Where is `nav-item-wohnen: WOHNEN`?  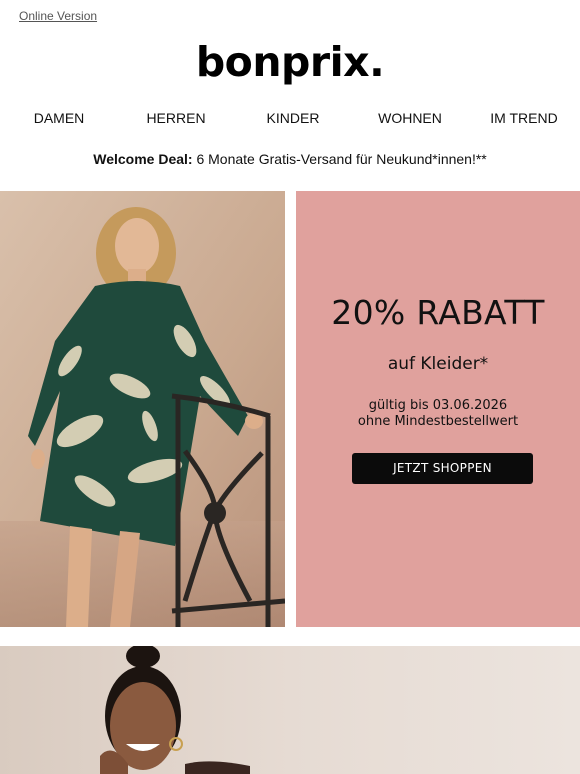 nav-item-wohnen: WOHNEN is located at coordinates (410, 118).